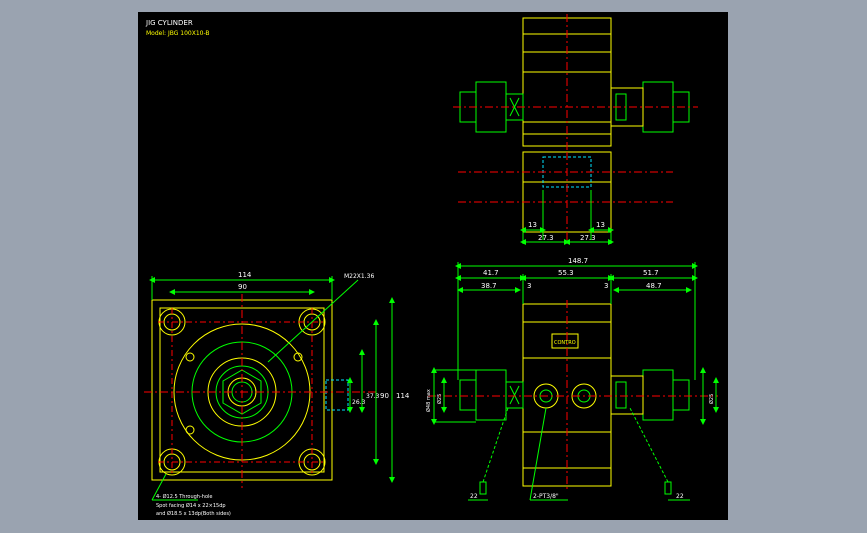 This screenshot has height=533, width=867. What do you see at coordinates (489, 286) in the screenshot?
I see `dim-side-inner-left: 38.7` at bounding box center [489, 286].